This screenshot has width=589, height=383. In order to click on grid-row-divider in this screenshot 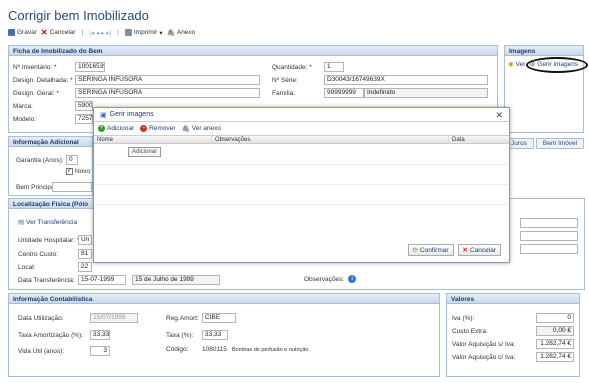, I will do `click(301, 184)`.